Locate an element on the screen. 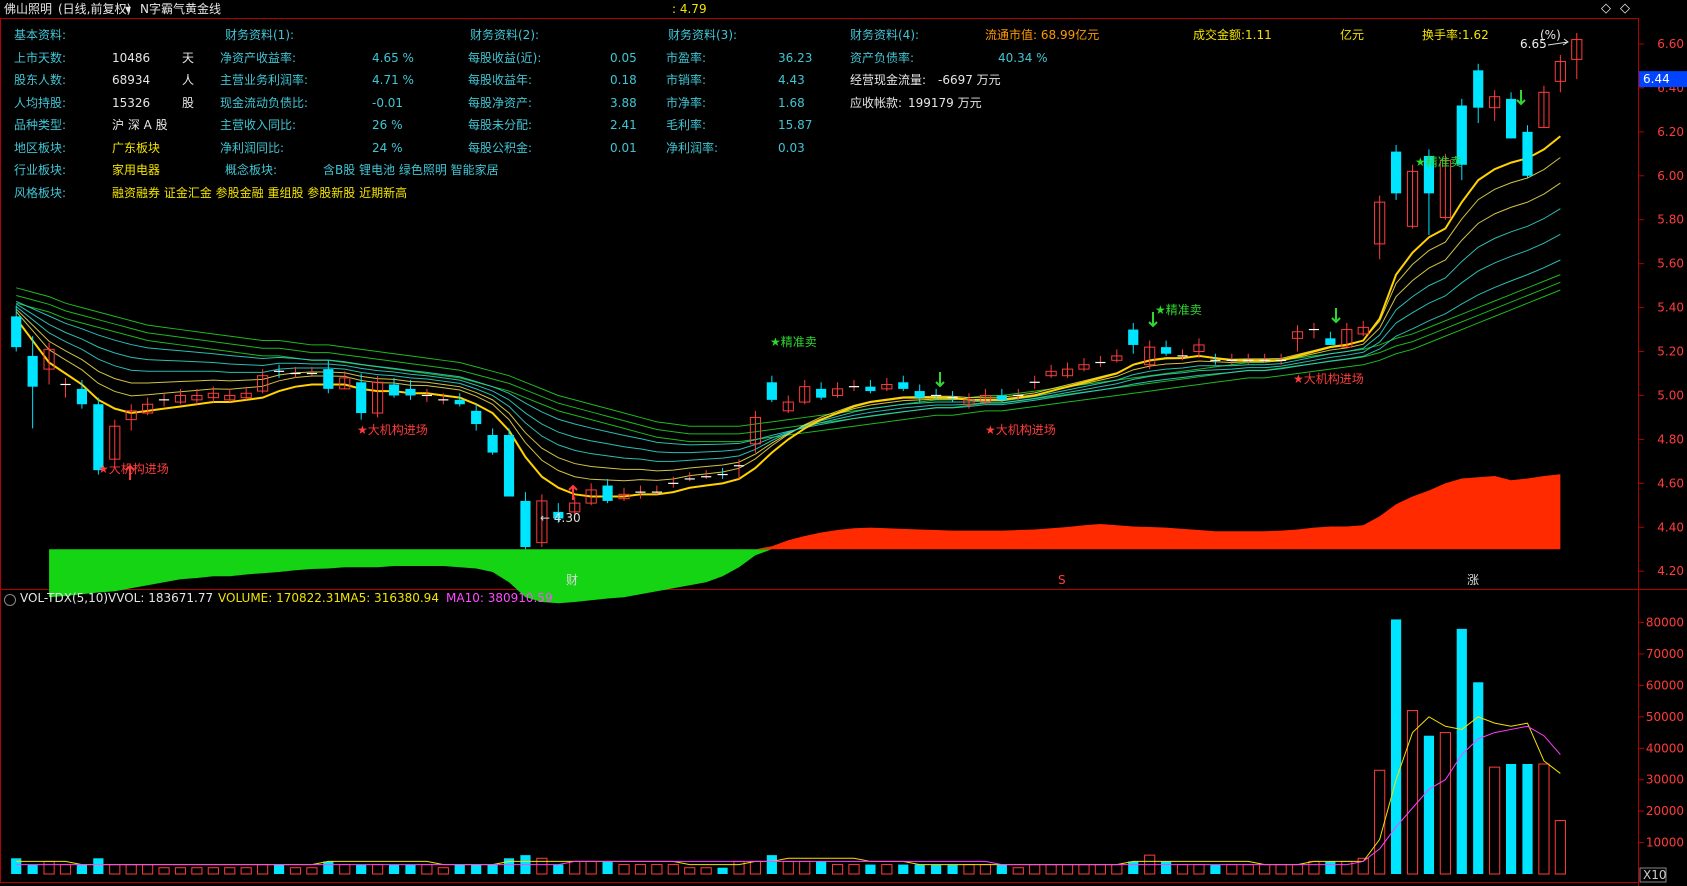 The image size is (1687, 886). vol-title: VOL-TDX(5,10) is located at coordinates (64, 598).